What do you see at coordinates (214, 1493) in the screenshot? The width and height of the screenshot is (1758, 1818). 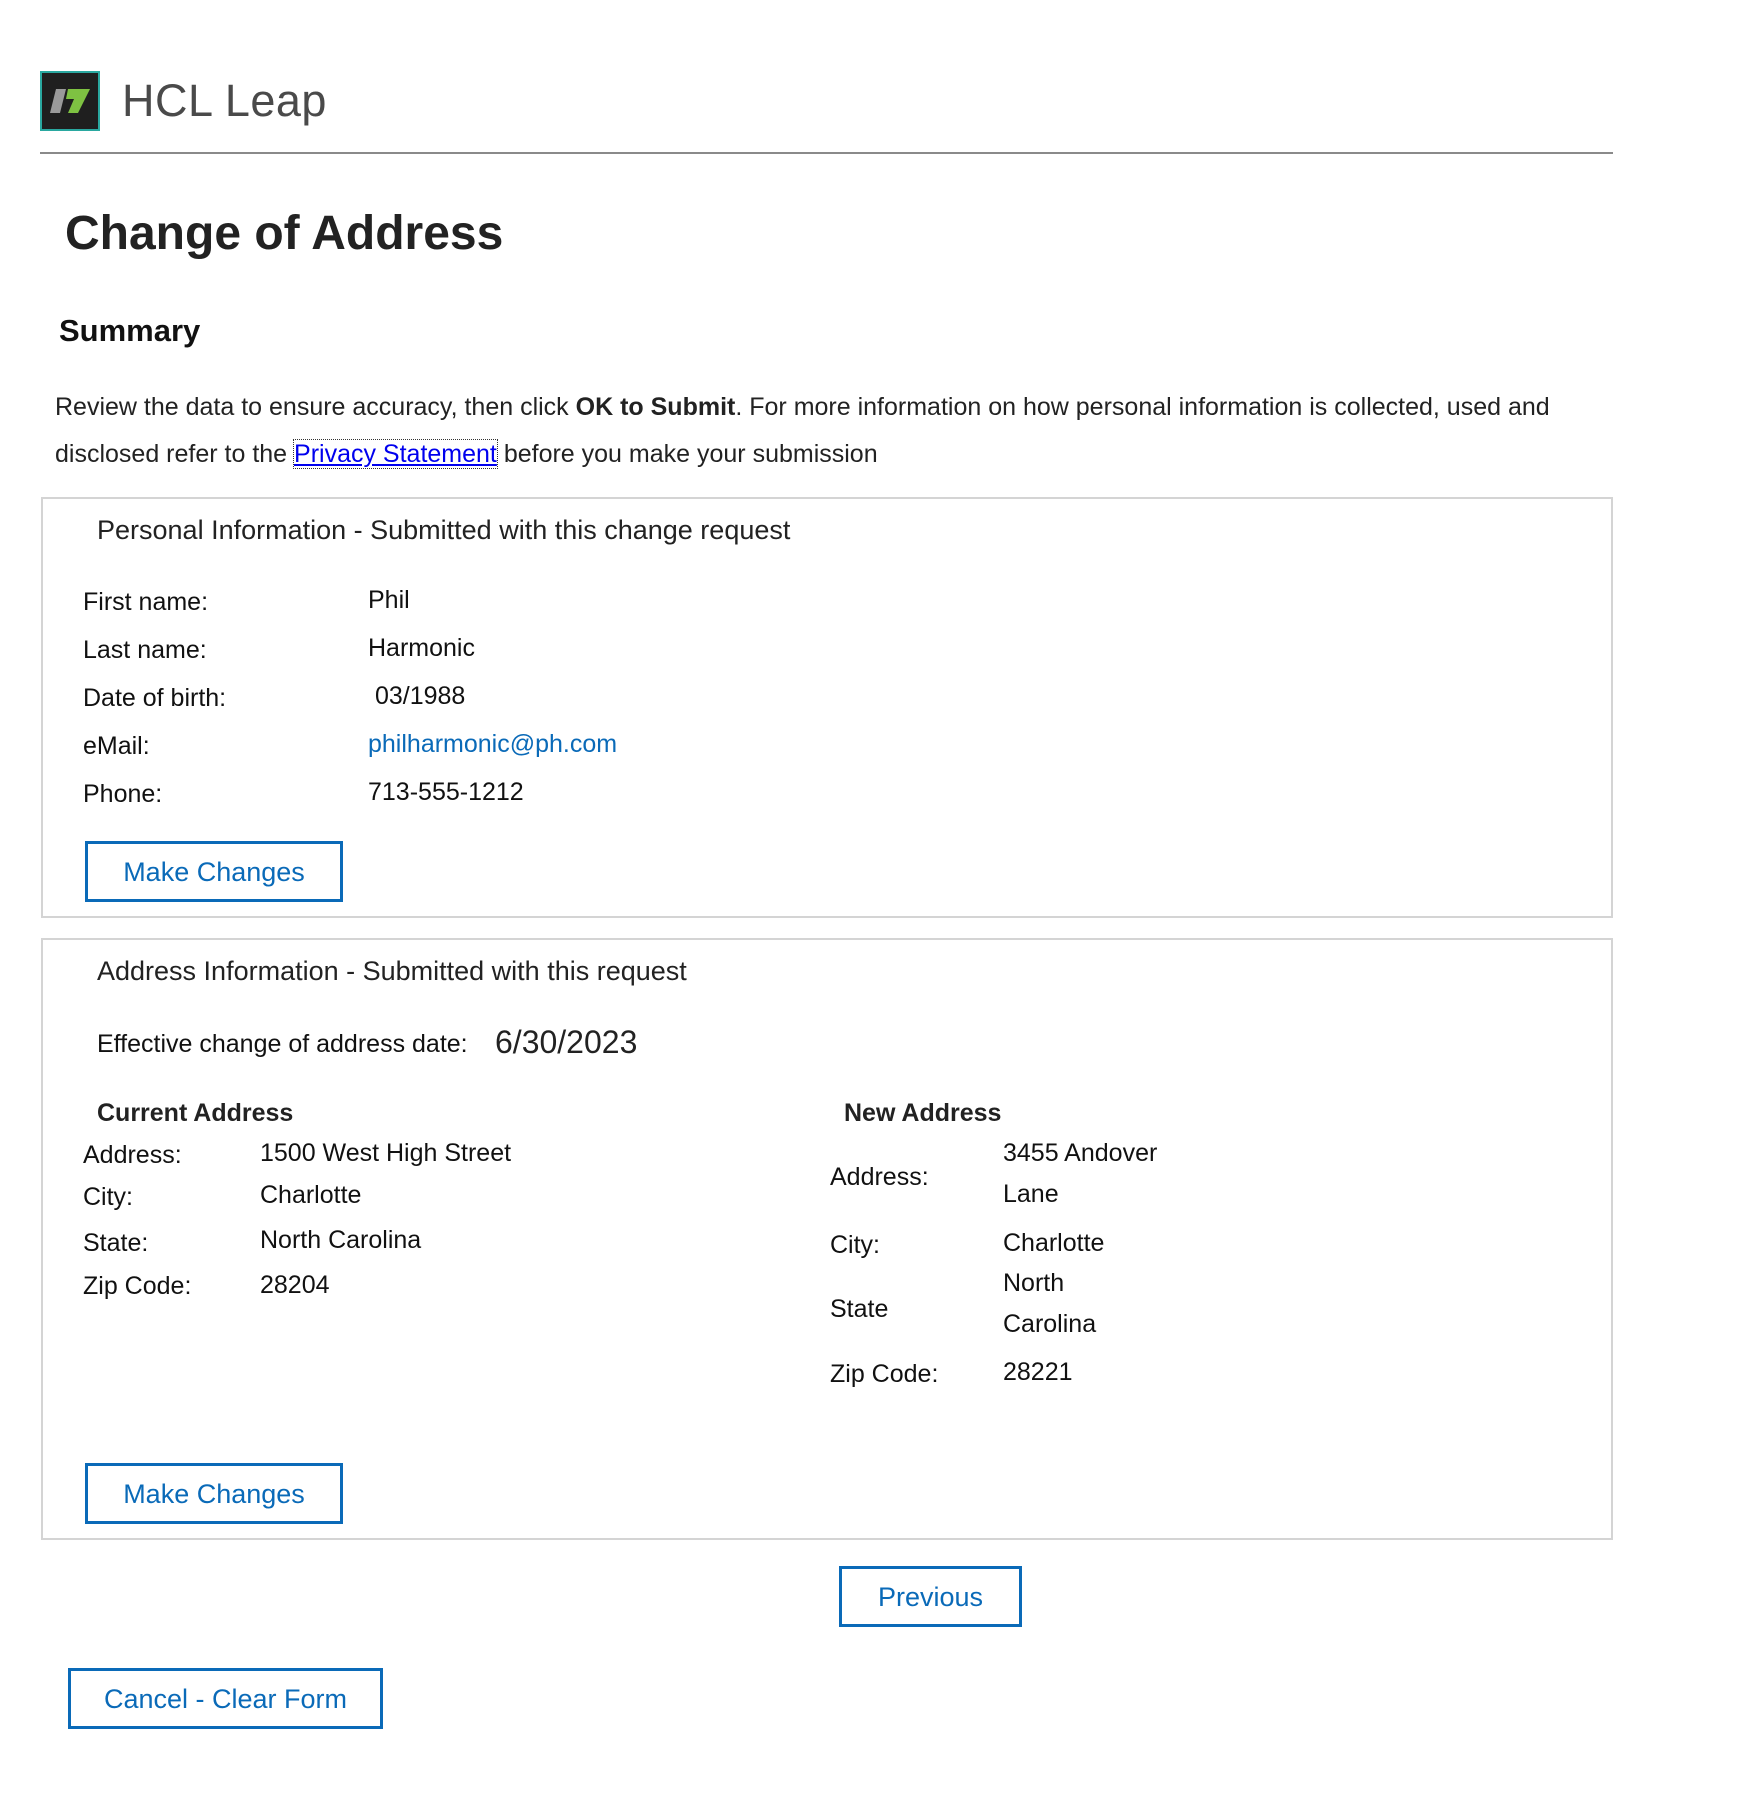 I see `address-make-changes-button: Make Changes` at bounding box center [214, 1493].